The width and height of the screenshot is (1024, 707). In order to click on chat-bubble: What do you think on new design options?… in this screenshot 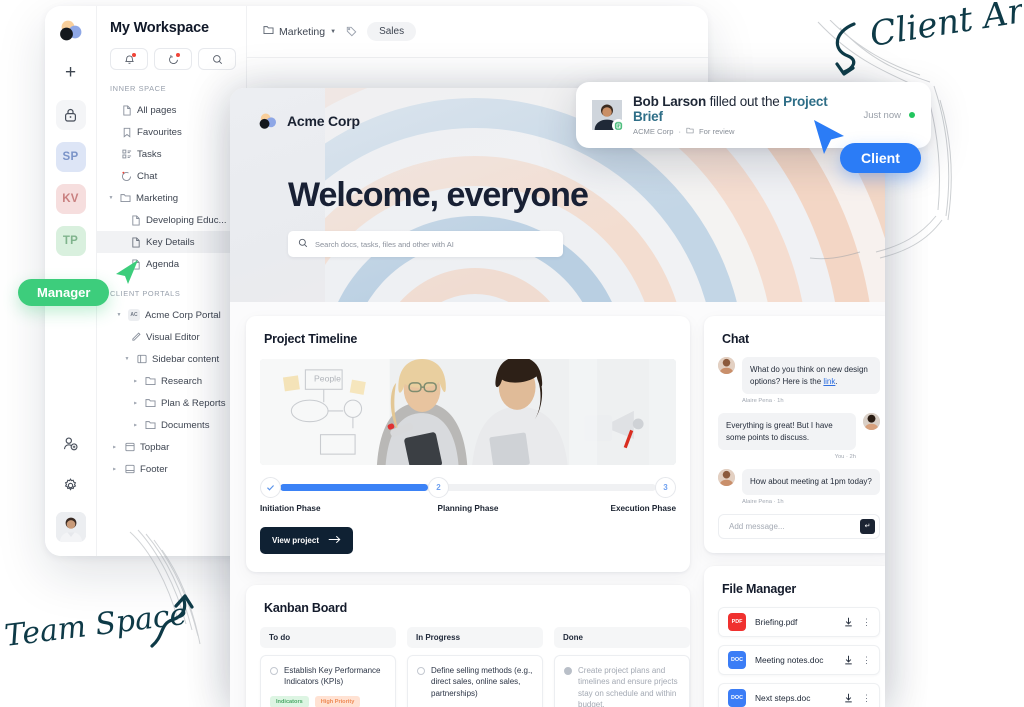, I will do `click(811, 376)`.